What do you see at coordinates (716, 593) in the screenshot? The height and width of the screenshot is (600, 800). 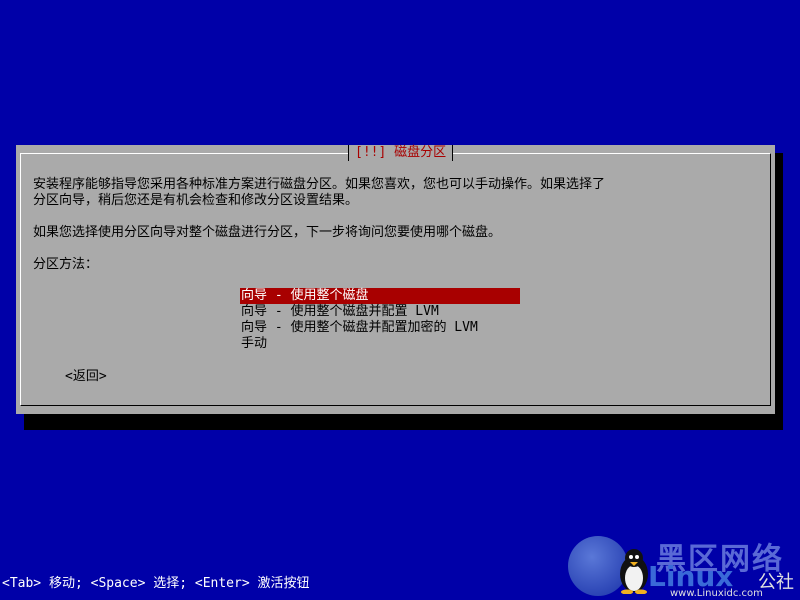 I see `watermark-url: www.Linuxidc.com` at bounding box center [716, 593].